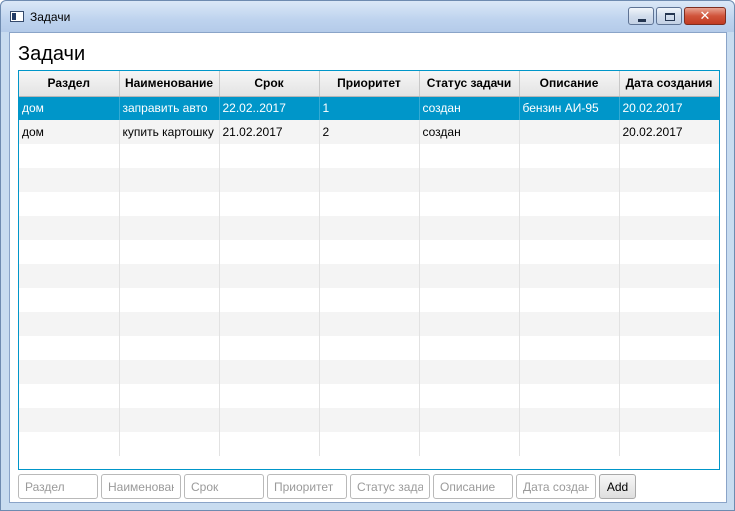  Describe the element at coordinates (69, 84) in the screenshot. I see `column-header-section: Раздел` at that location.